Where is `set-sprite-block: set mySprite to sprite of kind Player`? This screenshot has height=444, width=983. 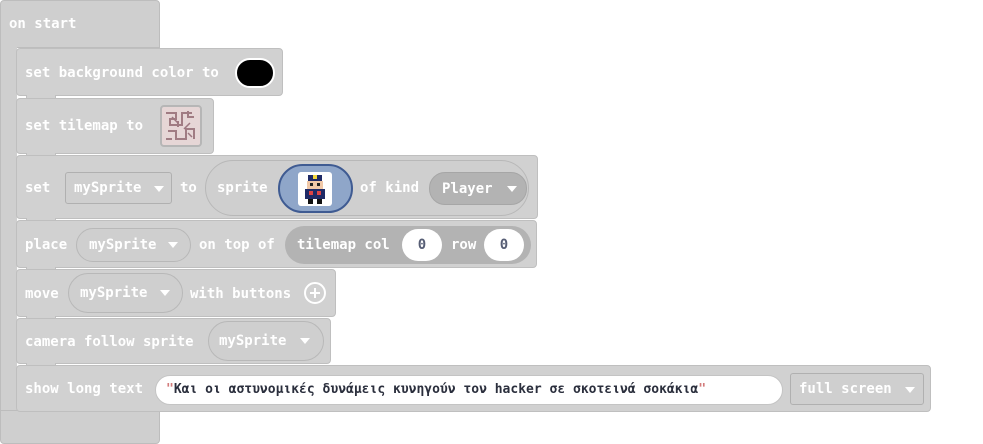 set-sprite-block: set mySprite to sprite of kind Player is located at coordinates (277, 187).